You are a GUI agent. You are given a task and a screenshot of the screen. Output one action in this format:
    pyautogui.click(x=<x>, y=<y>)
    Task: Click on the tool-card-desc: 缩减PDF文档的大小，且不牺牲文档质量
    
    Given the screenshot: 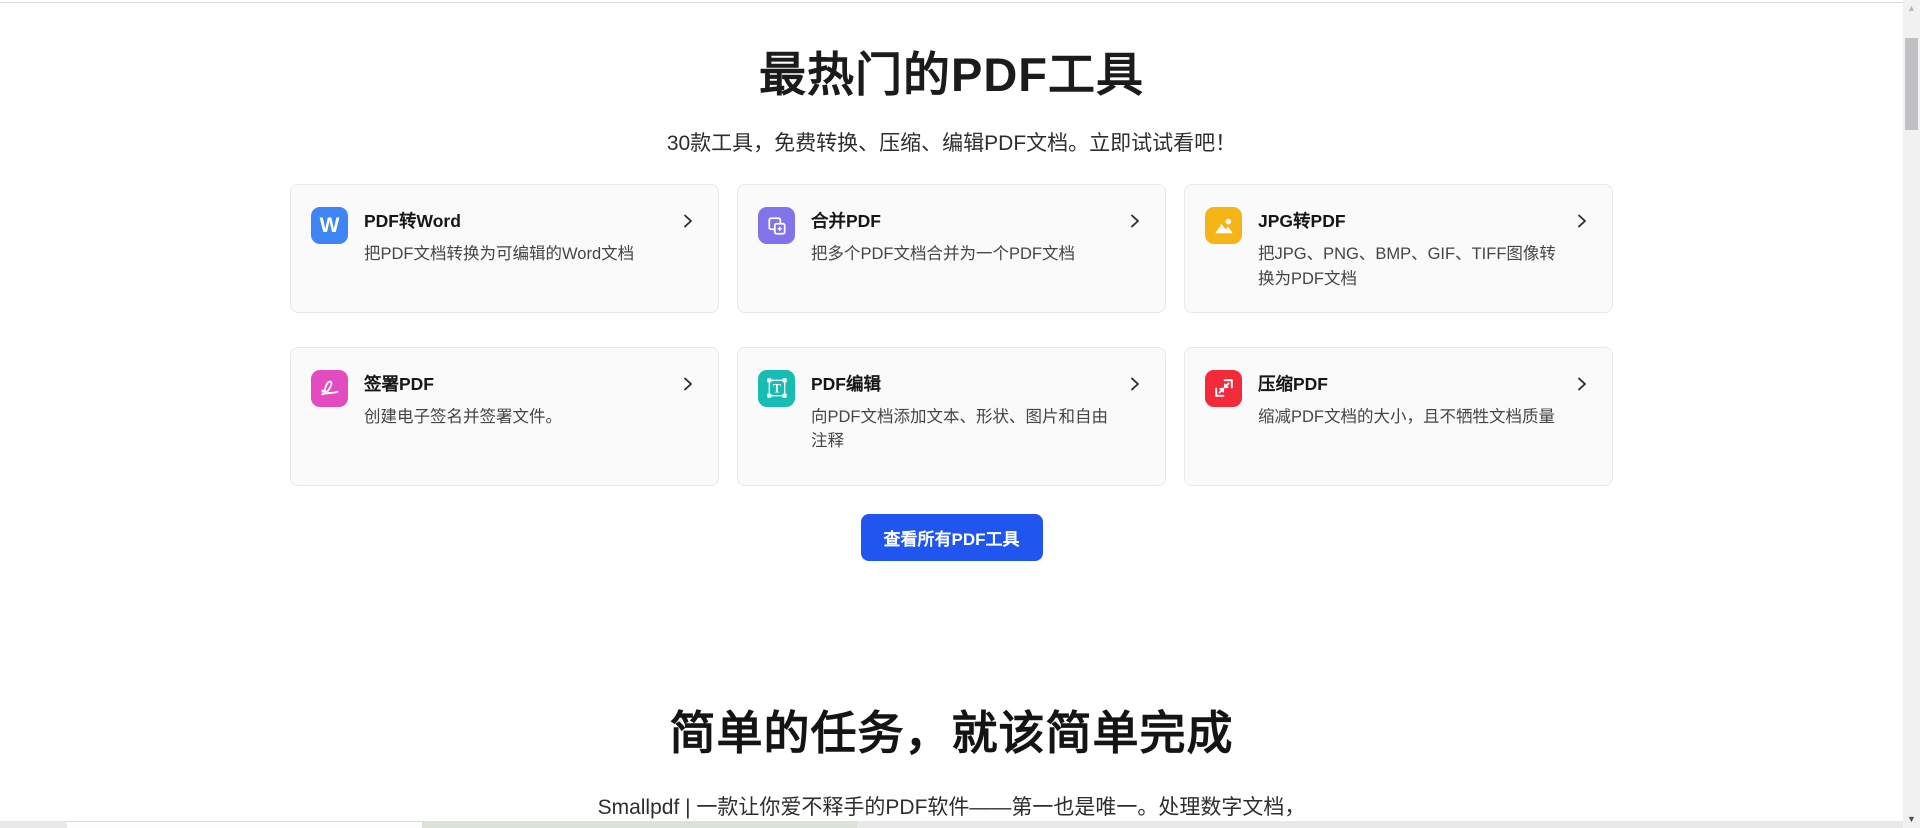 What is the action you would take?
    pyautogui.click(x=1406, y=416)
    